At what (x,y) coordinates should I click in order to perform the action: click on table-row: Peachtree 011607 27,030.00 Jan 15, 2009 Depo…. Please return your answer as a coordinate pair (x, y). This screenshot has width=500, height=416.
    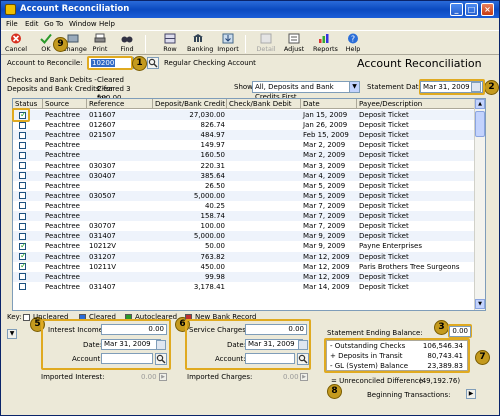
    Looking at the image, I should click on (244, 115).